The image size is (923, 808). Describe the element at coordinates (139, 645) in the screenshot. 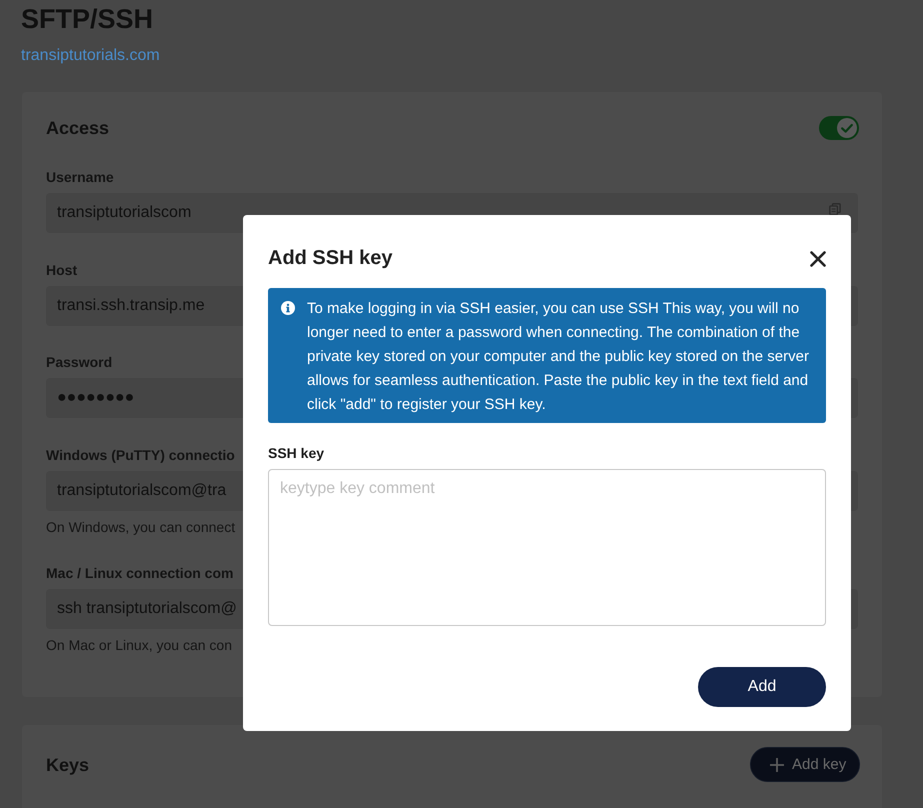

I see `hint-text: On Mac or Linux, you can con` at that location.